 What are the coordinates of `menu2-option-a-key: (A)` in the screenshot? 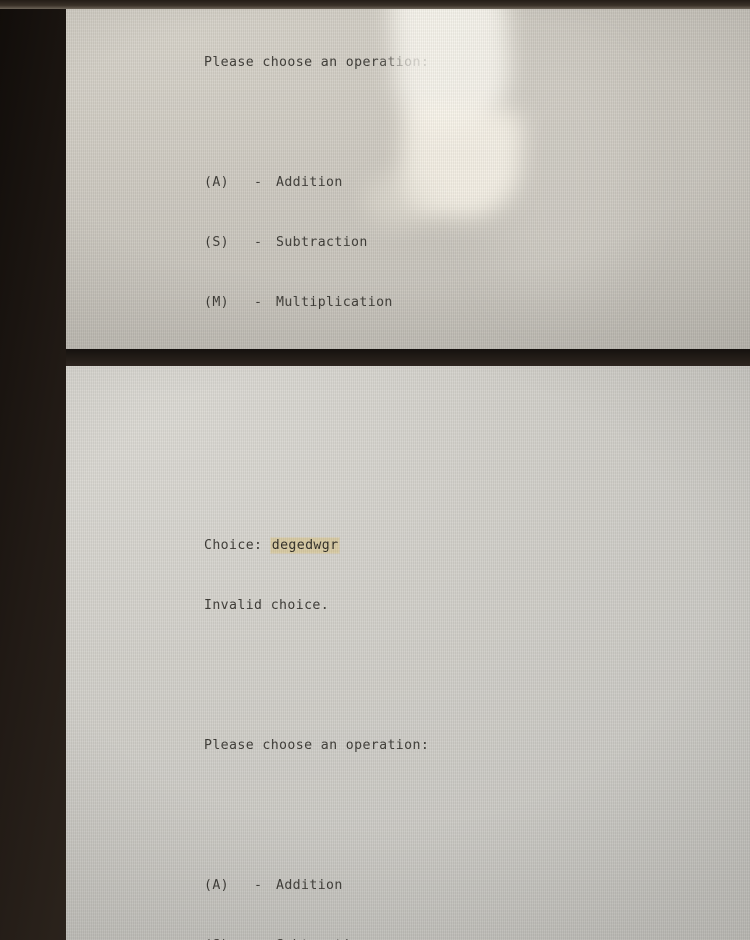 It's located at (217, 885).